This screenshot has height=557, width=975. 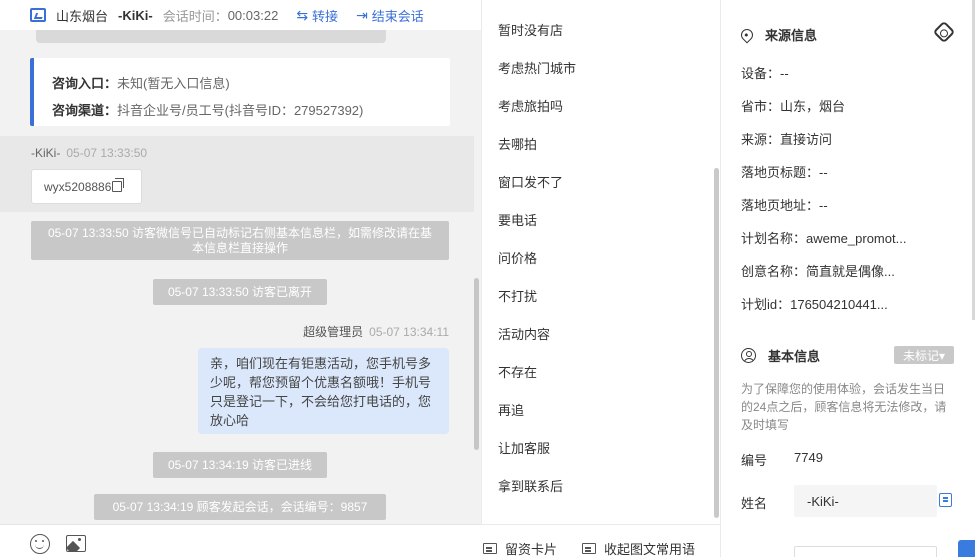 What do you see at coordinates (808, 457) in the screenshot?
I see `id-value: 7749` at bounding box center [808, 457].